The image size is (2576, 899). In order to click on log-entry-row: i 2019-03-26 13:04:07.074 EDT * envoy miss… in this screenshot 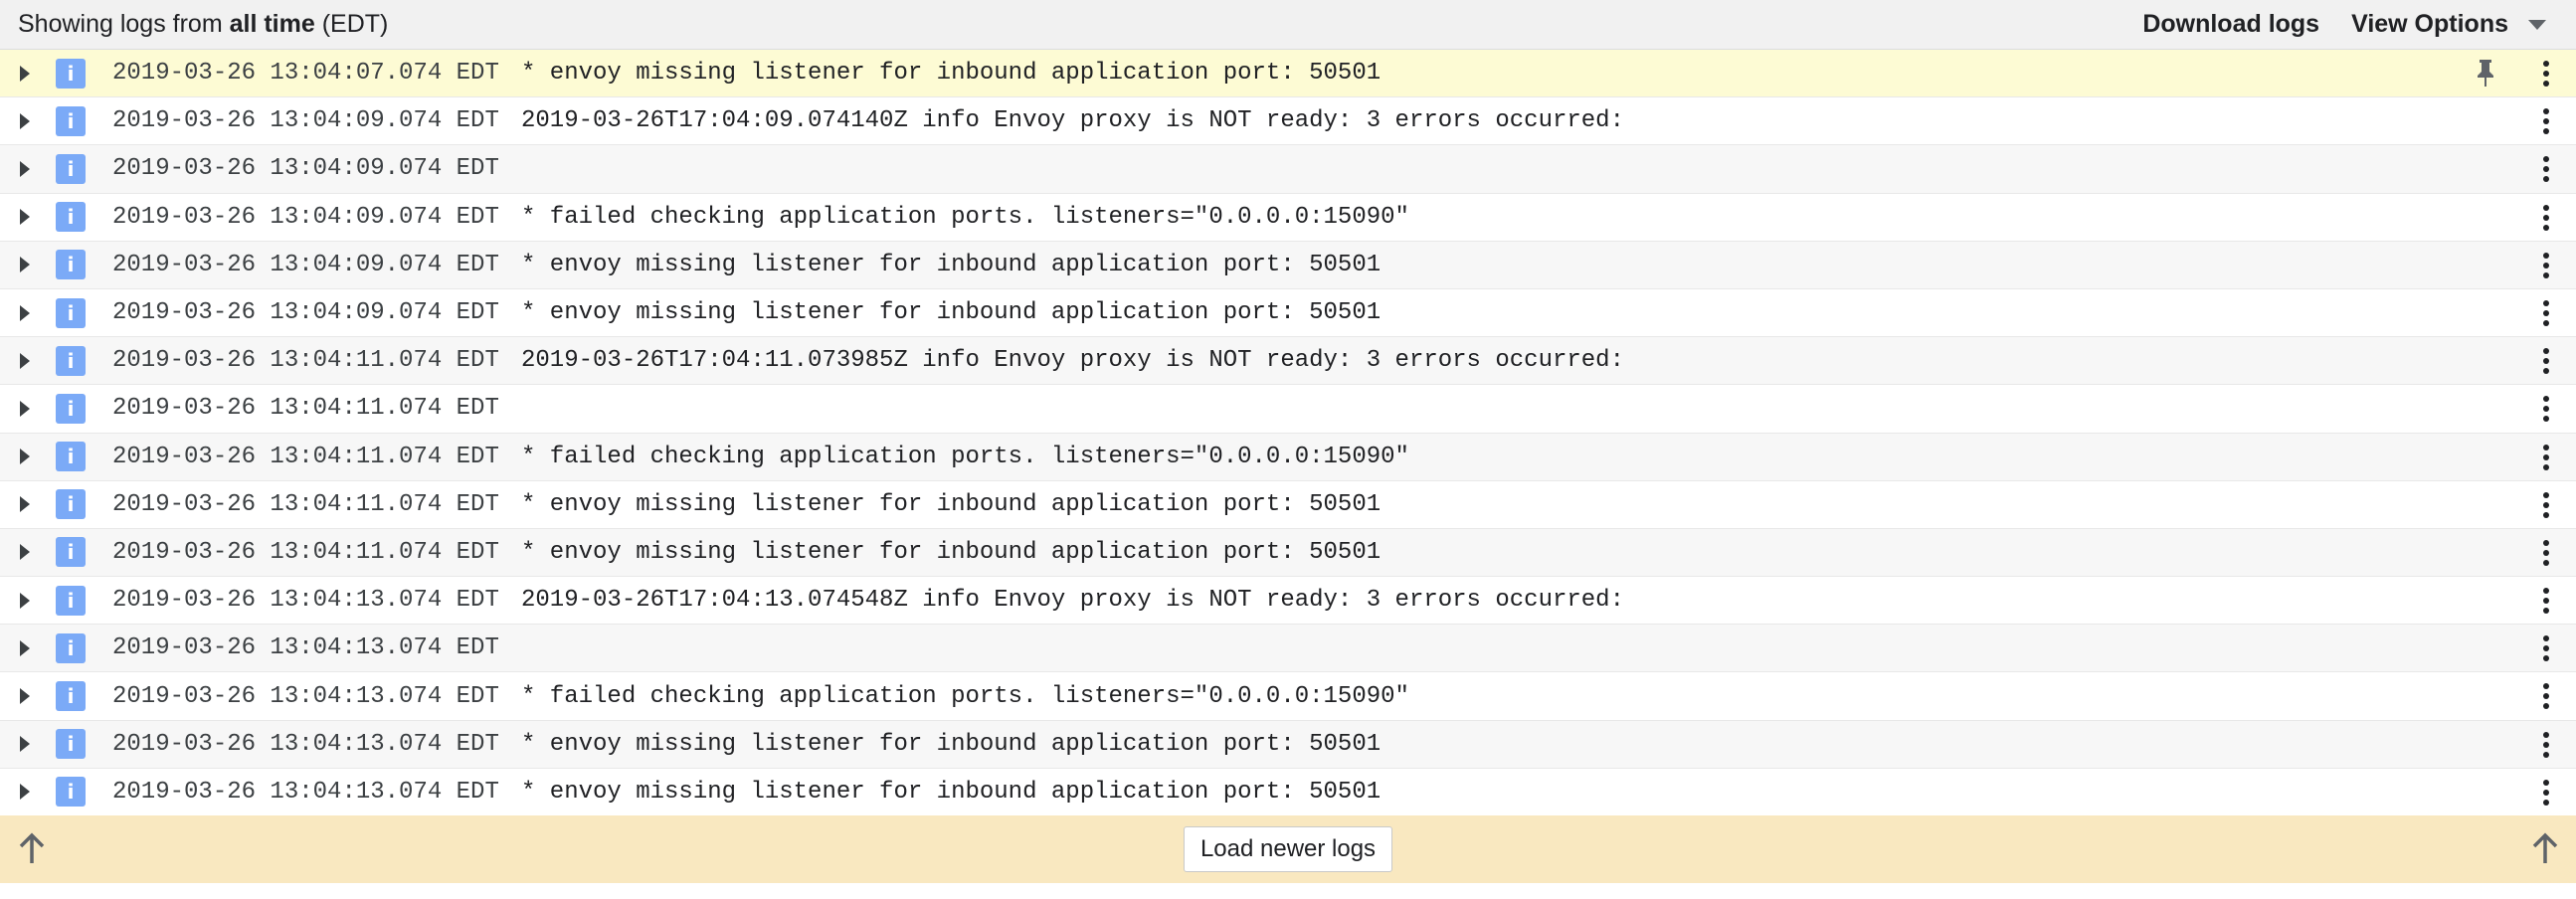, I will do `click(1288, 74)`.